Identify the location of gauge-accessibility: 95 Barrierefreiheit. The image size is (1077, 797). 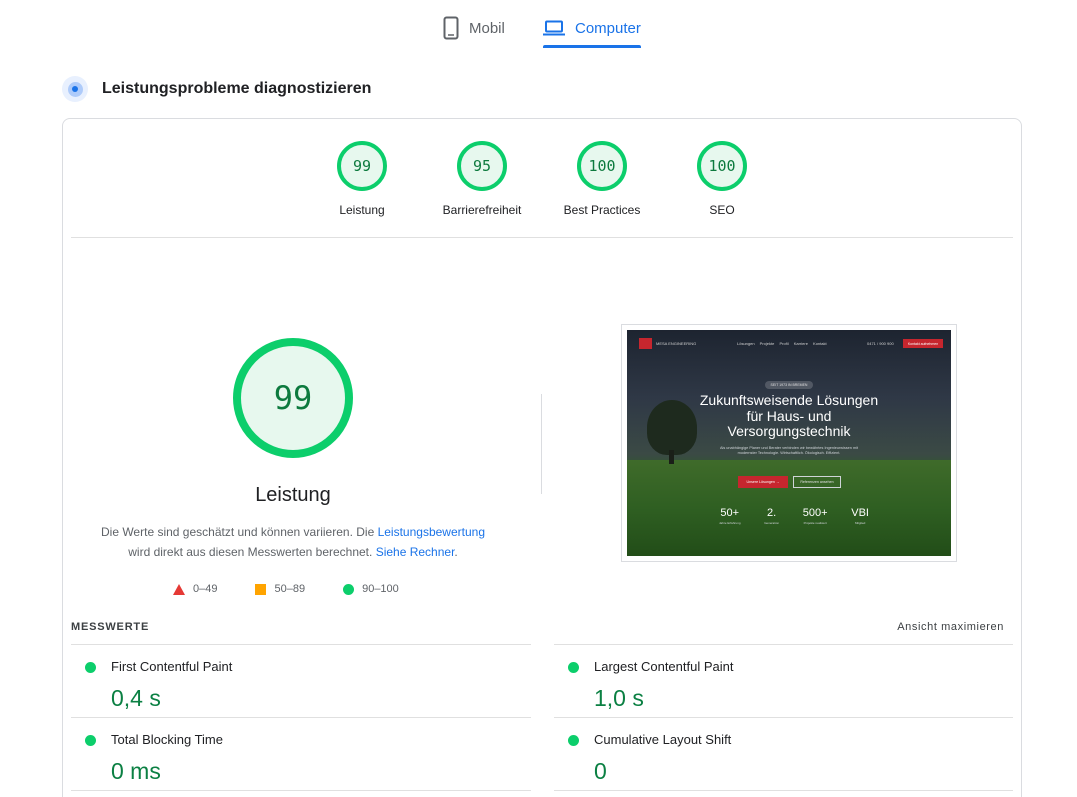
(482, 179).